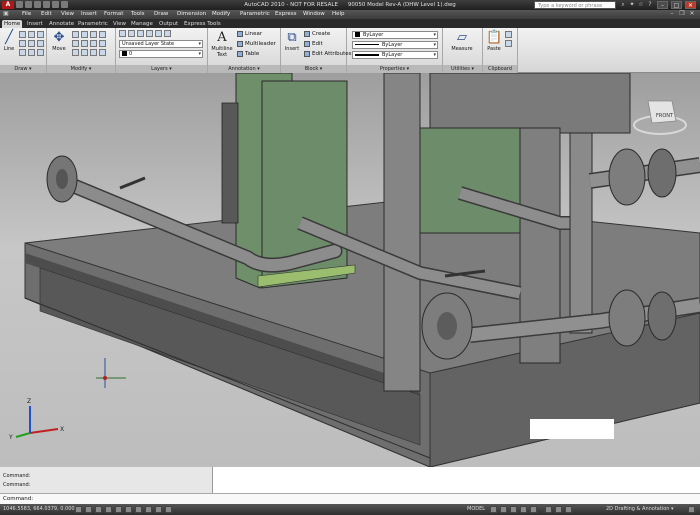 This screenshot has width=700, height=515. What do you see at coordinates (98, 509) in the screenshot?
I see `ortho-icon` at bounding box center [98, 509].